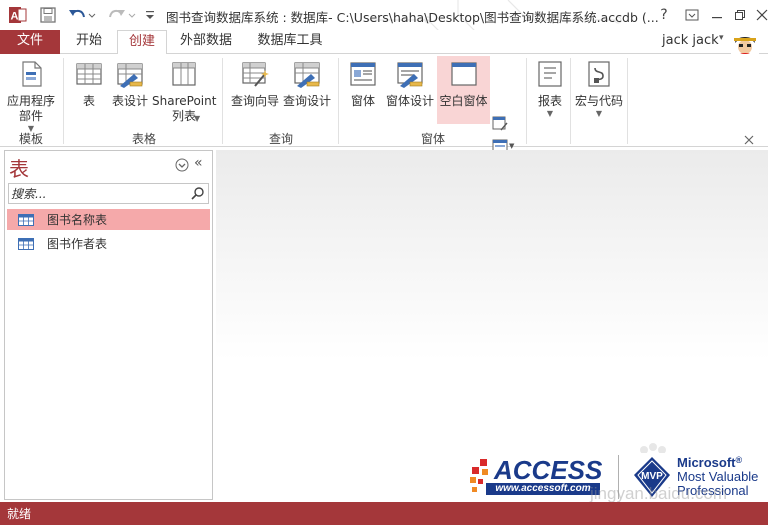 Image resolution: width=768 pixels, height=525 pixels. What do you see at coordinates (30, 42) in the screenshot?
I see `tab-file: 文件` at bounding box center [30, 42].